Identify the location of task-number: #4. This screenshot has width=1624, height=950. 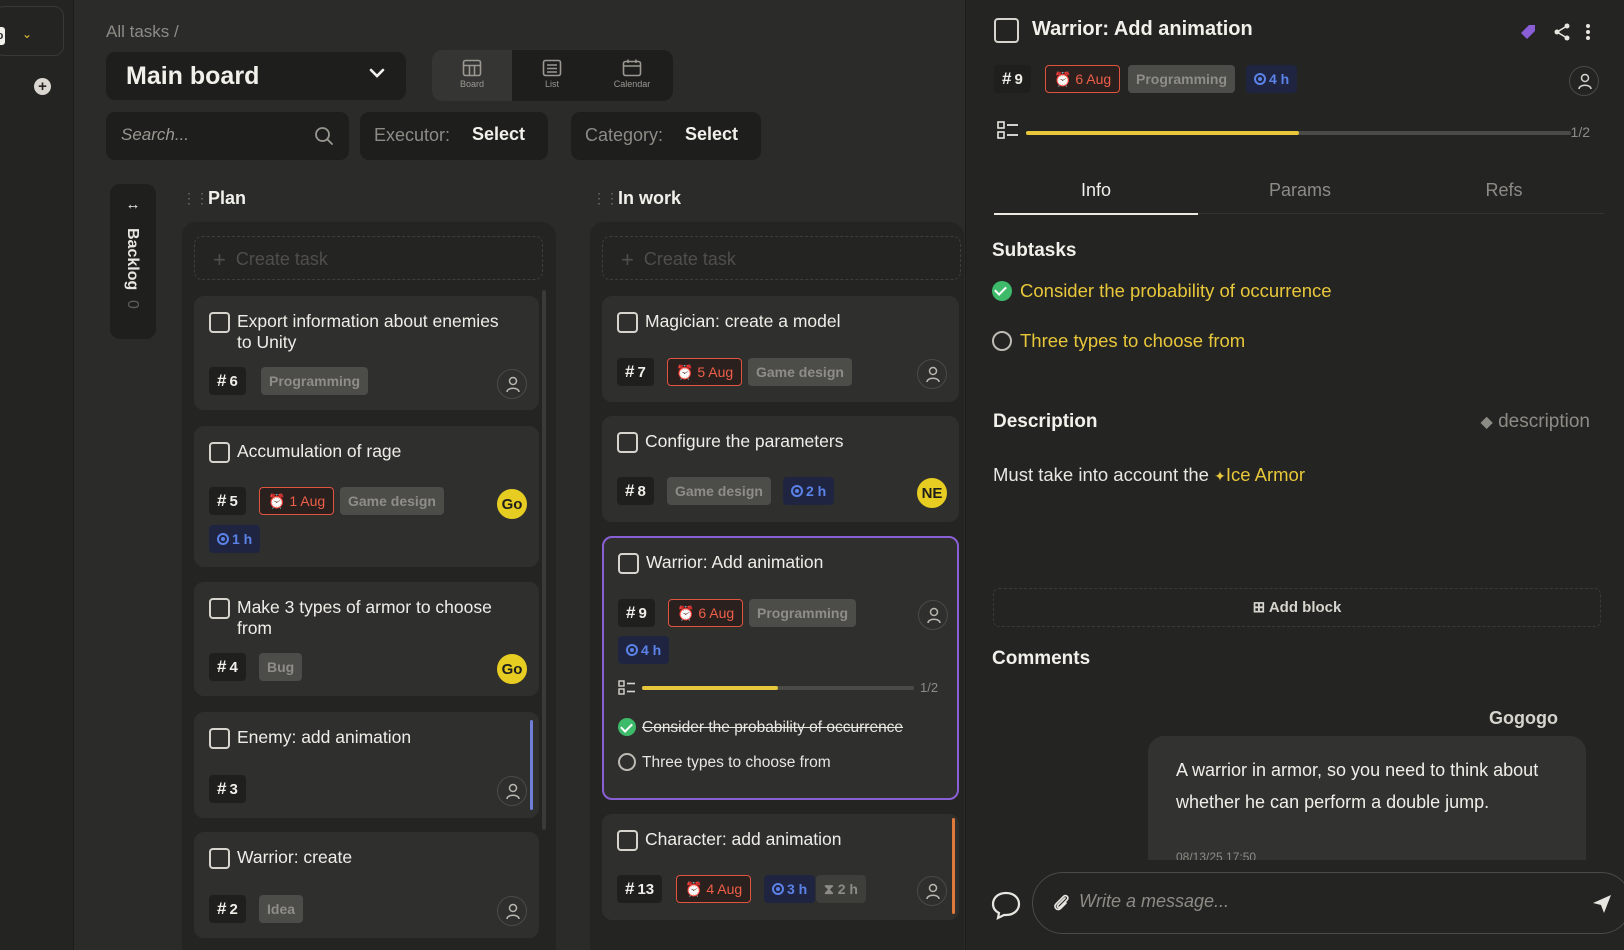
(227, 667).